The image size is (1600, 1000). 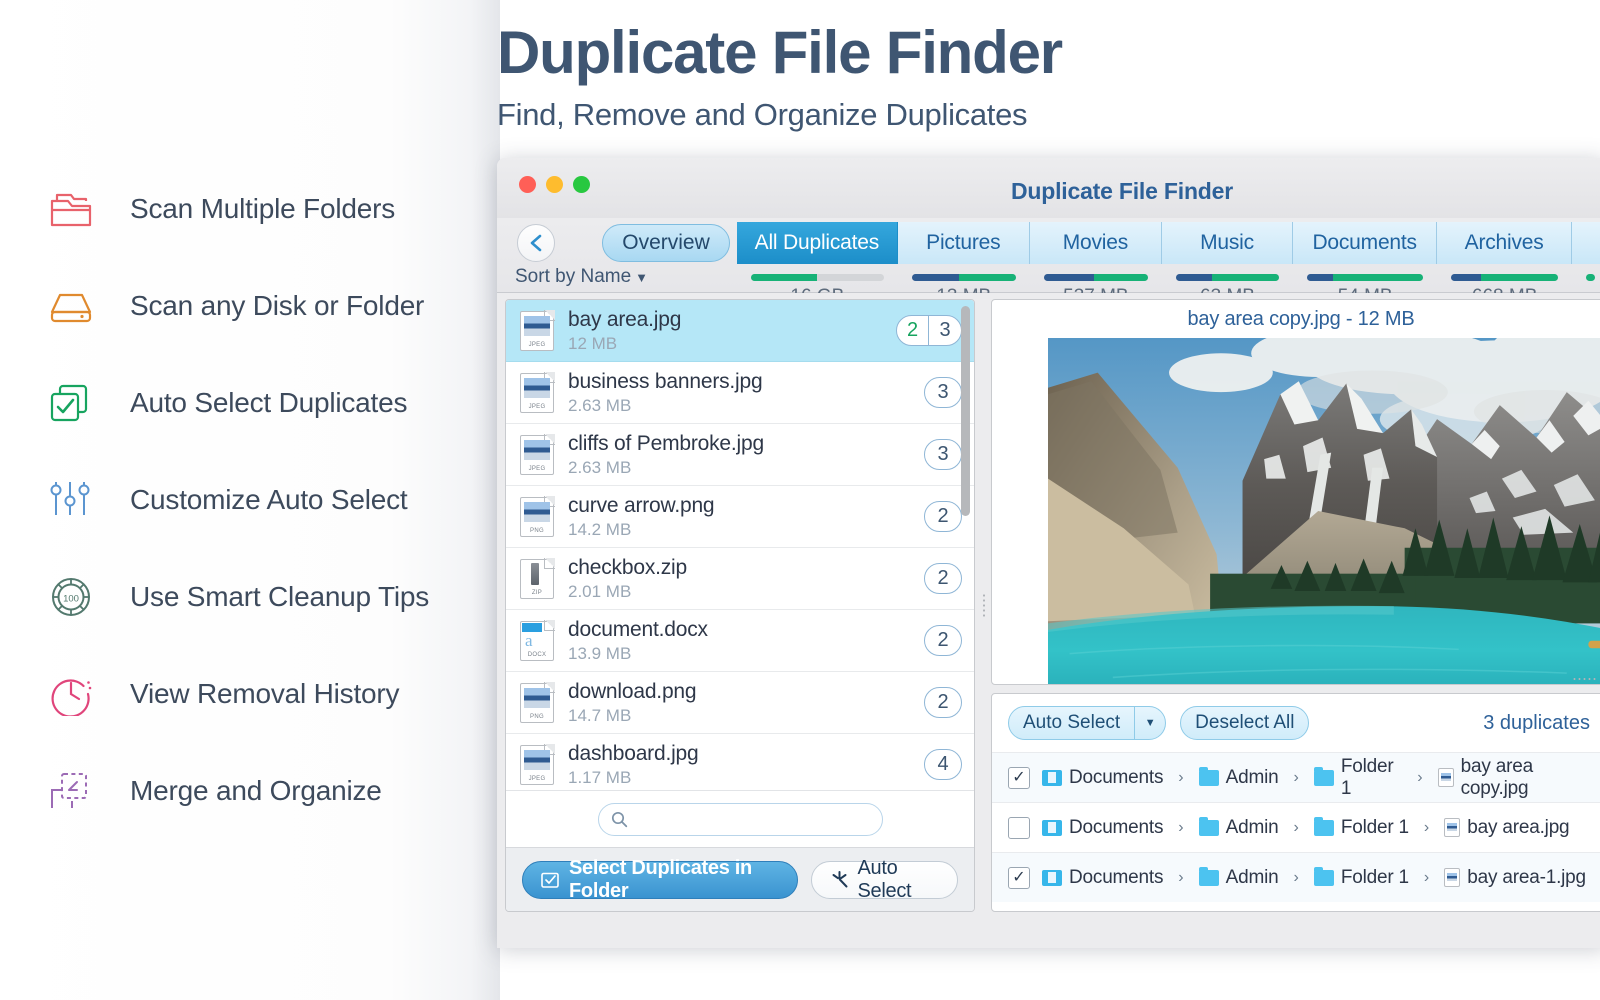 I want to click on tab-label: Pictures, so click(x=963, y=242).